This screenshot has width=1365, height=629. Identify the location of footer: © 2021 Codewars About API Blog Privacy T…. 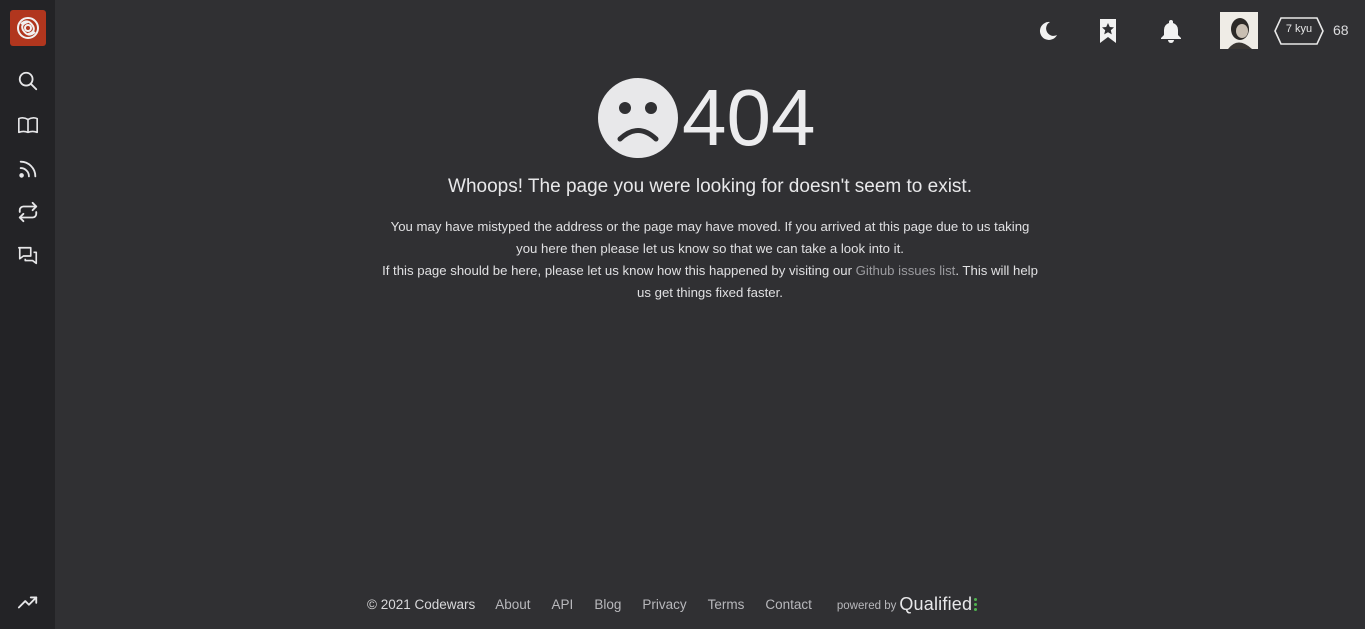
(672, 604).